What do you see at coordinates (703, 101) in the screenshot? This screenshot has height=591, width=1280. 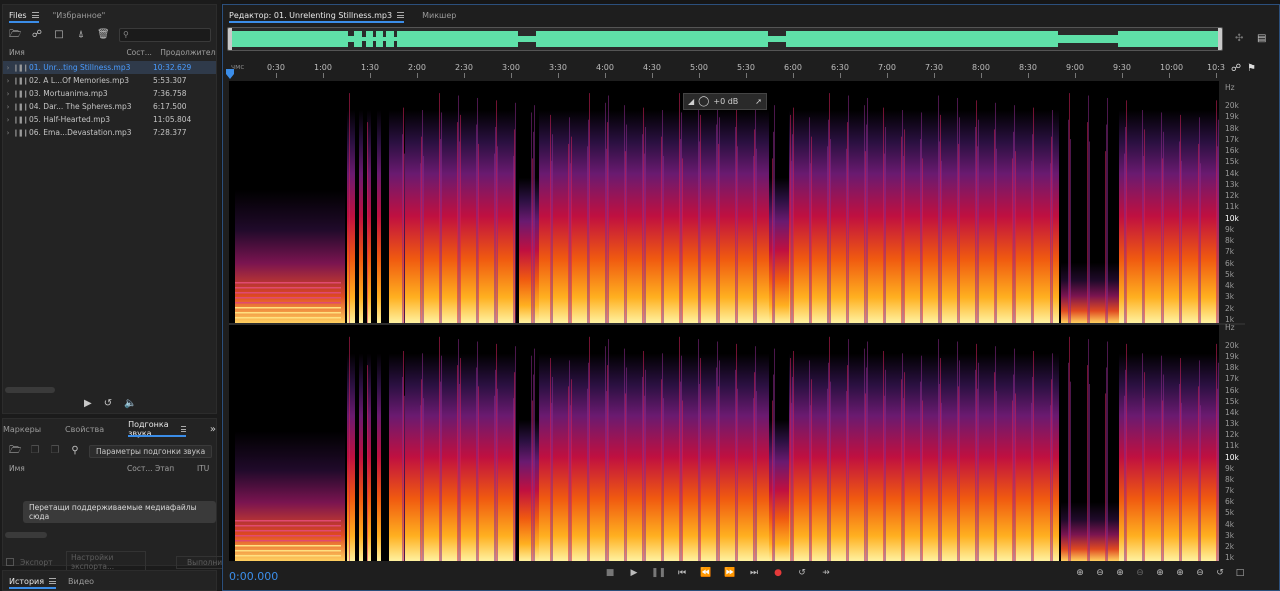 I see `gain-knob-icon: ◯` at bounding box center [703, 101].